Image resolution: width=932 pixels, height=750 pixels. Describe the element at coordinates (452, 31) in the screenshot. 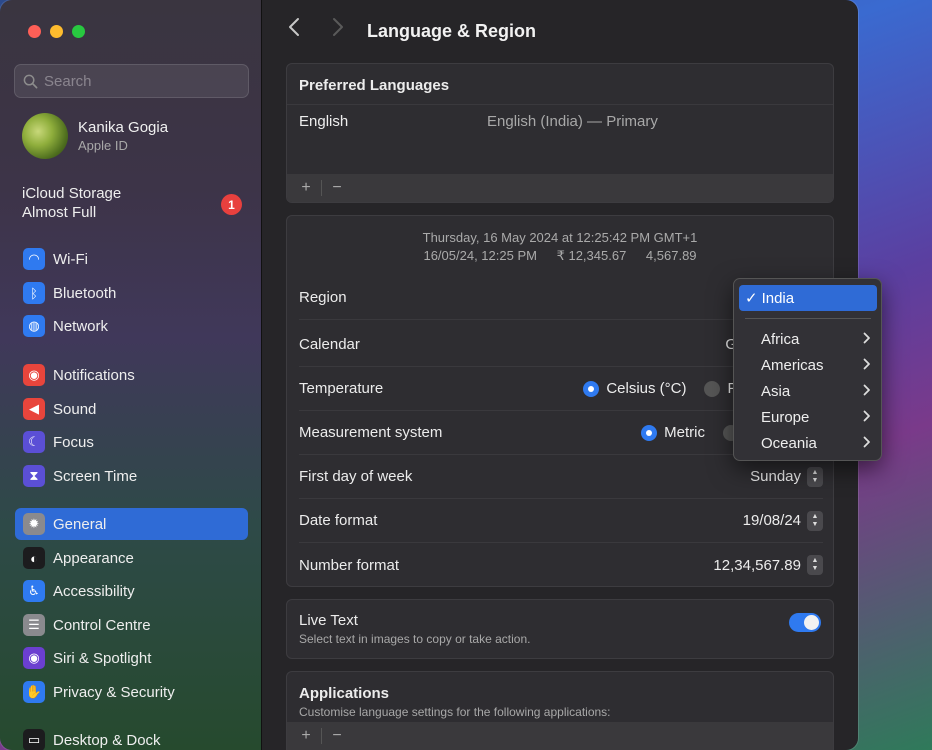

I see `page-title: Language & Region` at that location.